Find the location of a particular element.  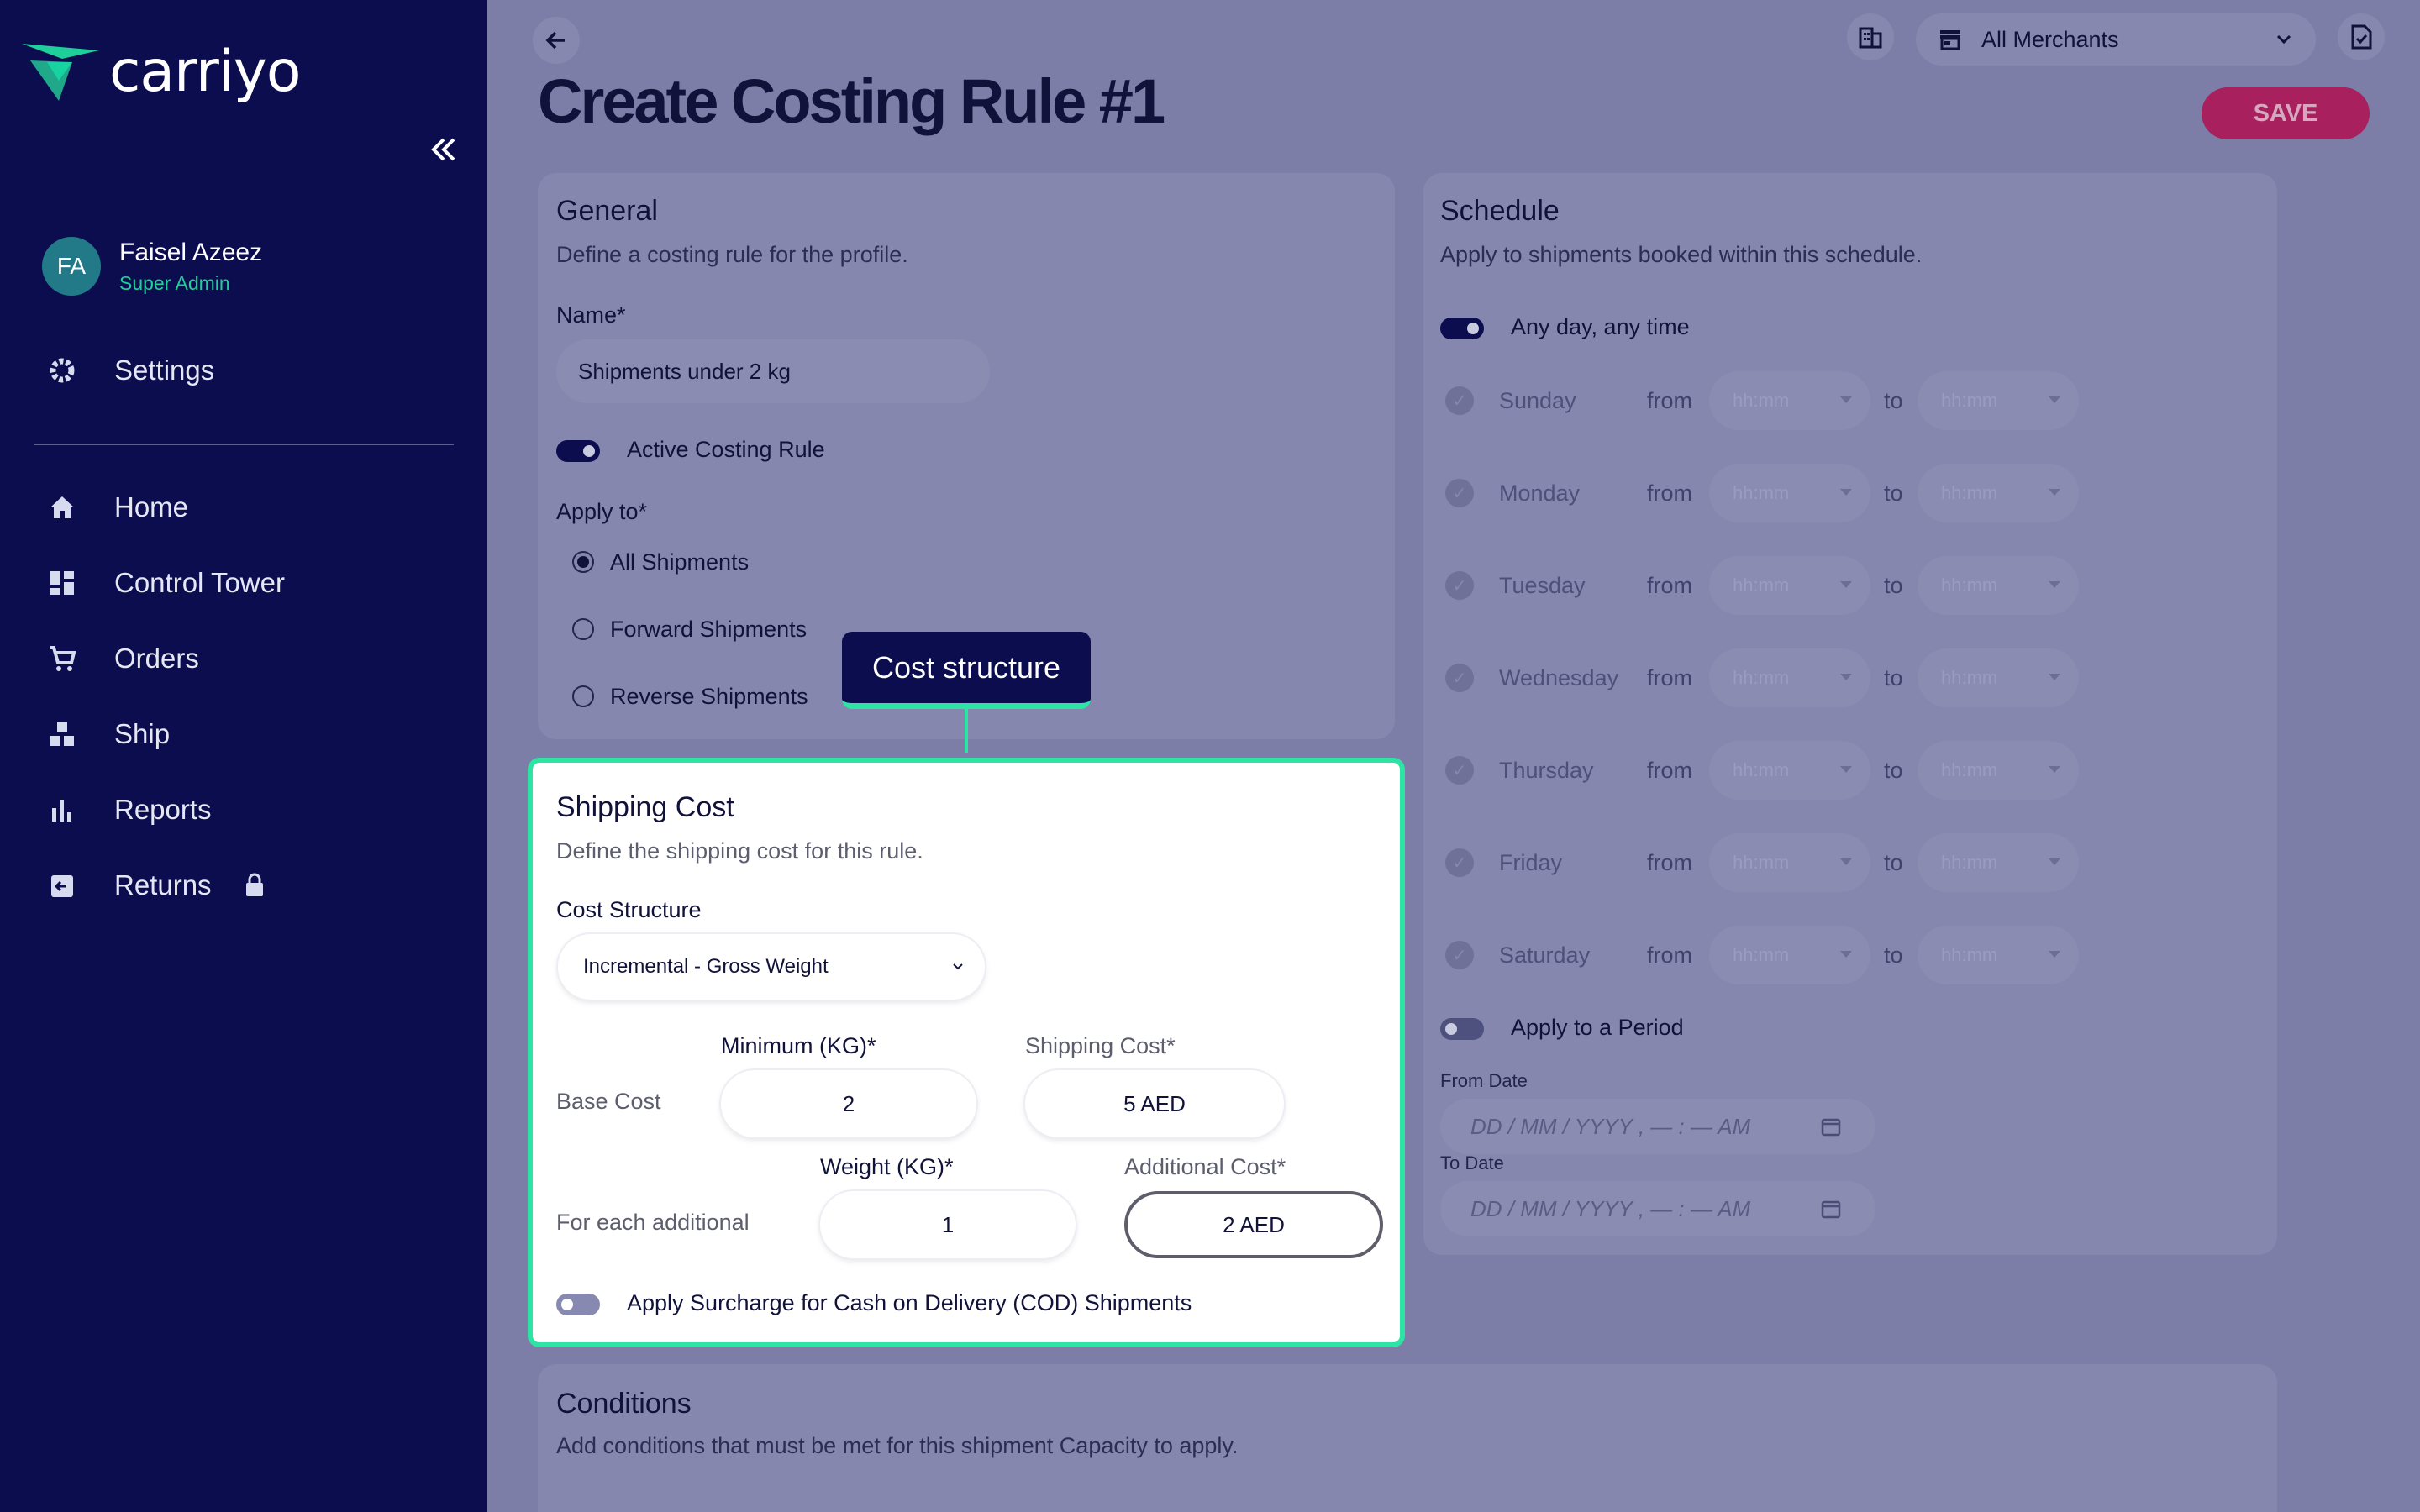

ship-icon is located at coordinates (62, 734).